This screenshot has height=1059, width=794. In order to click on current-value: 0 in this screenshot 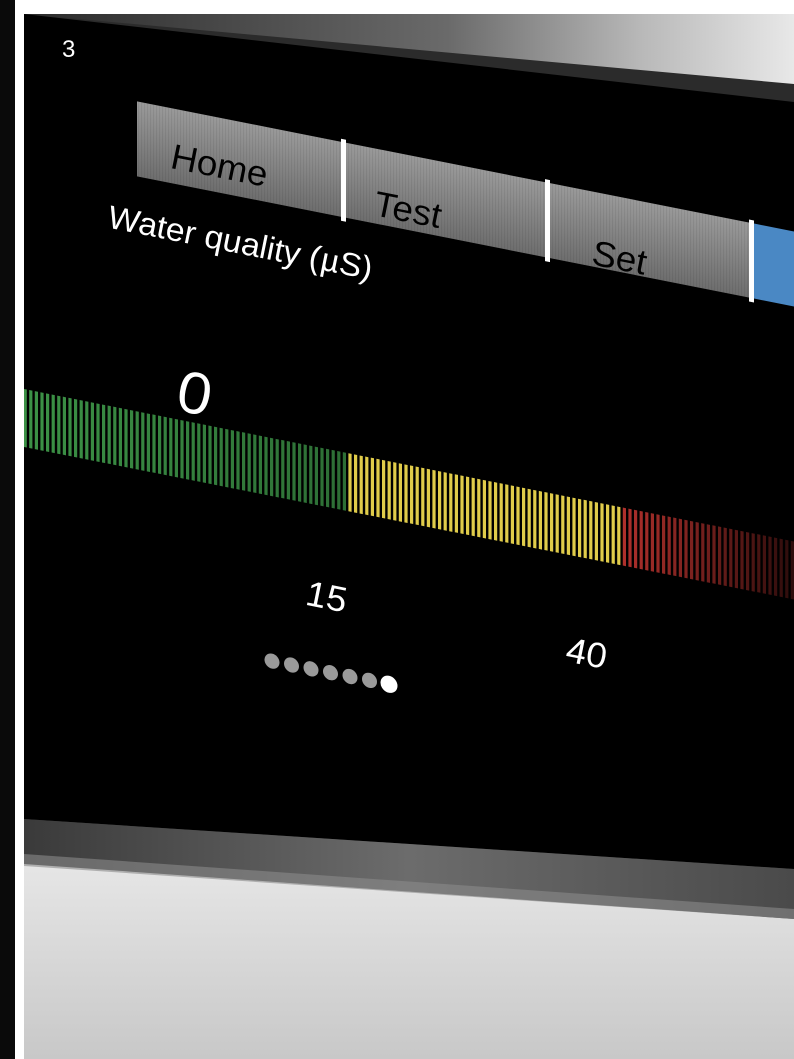, I will do `click(194, 393)`.